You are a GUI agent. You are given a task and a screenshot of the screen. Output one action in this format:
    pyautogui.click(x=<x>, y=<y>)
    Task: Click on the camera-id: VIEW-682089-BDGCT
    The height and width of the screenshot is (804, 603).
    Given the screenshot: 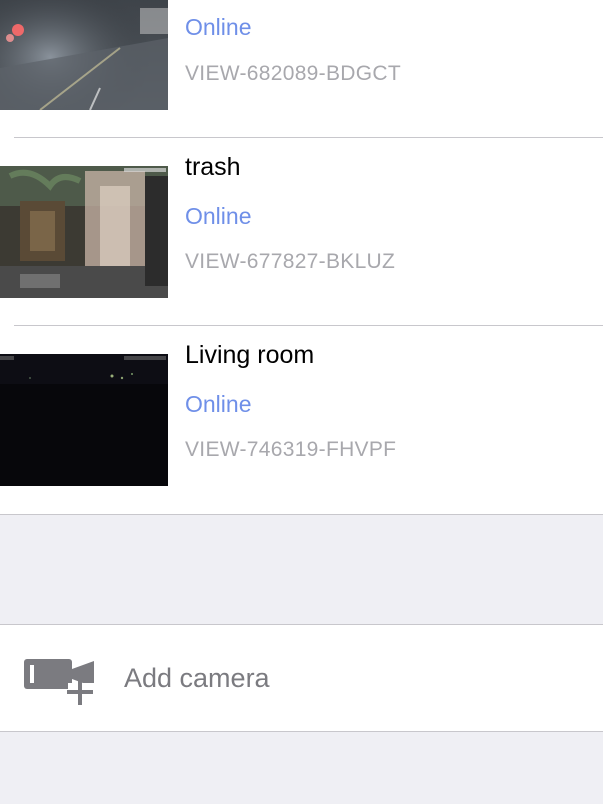 What is the action you would take?
    pyautogui.click(x=293, y=73)
    